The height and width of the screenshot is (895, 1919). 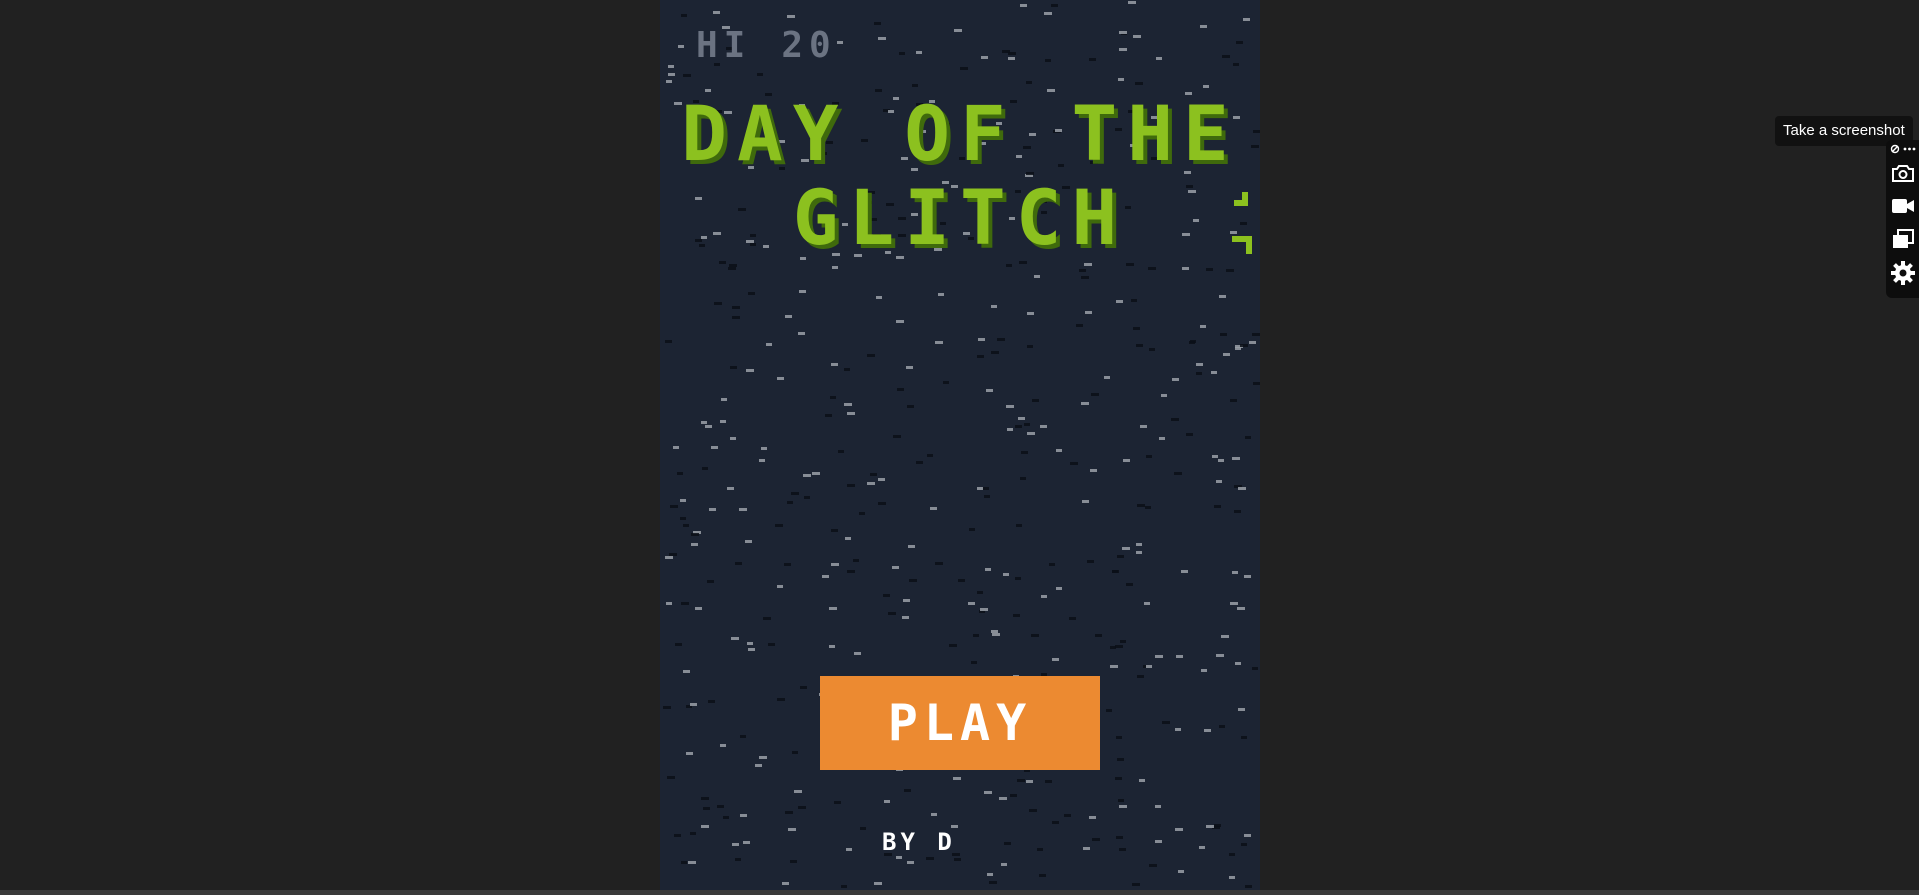 What do you see at coordinates (960, 723) in the screenshot?
I see `play-button: PLAY` at bounding box center [960, 723].